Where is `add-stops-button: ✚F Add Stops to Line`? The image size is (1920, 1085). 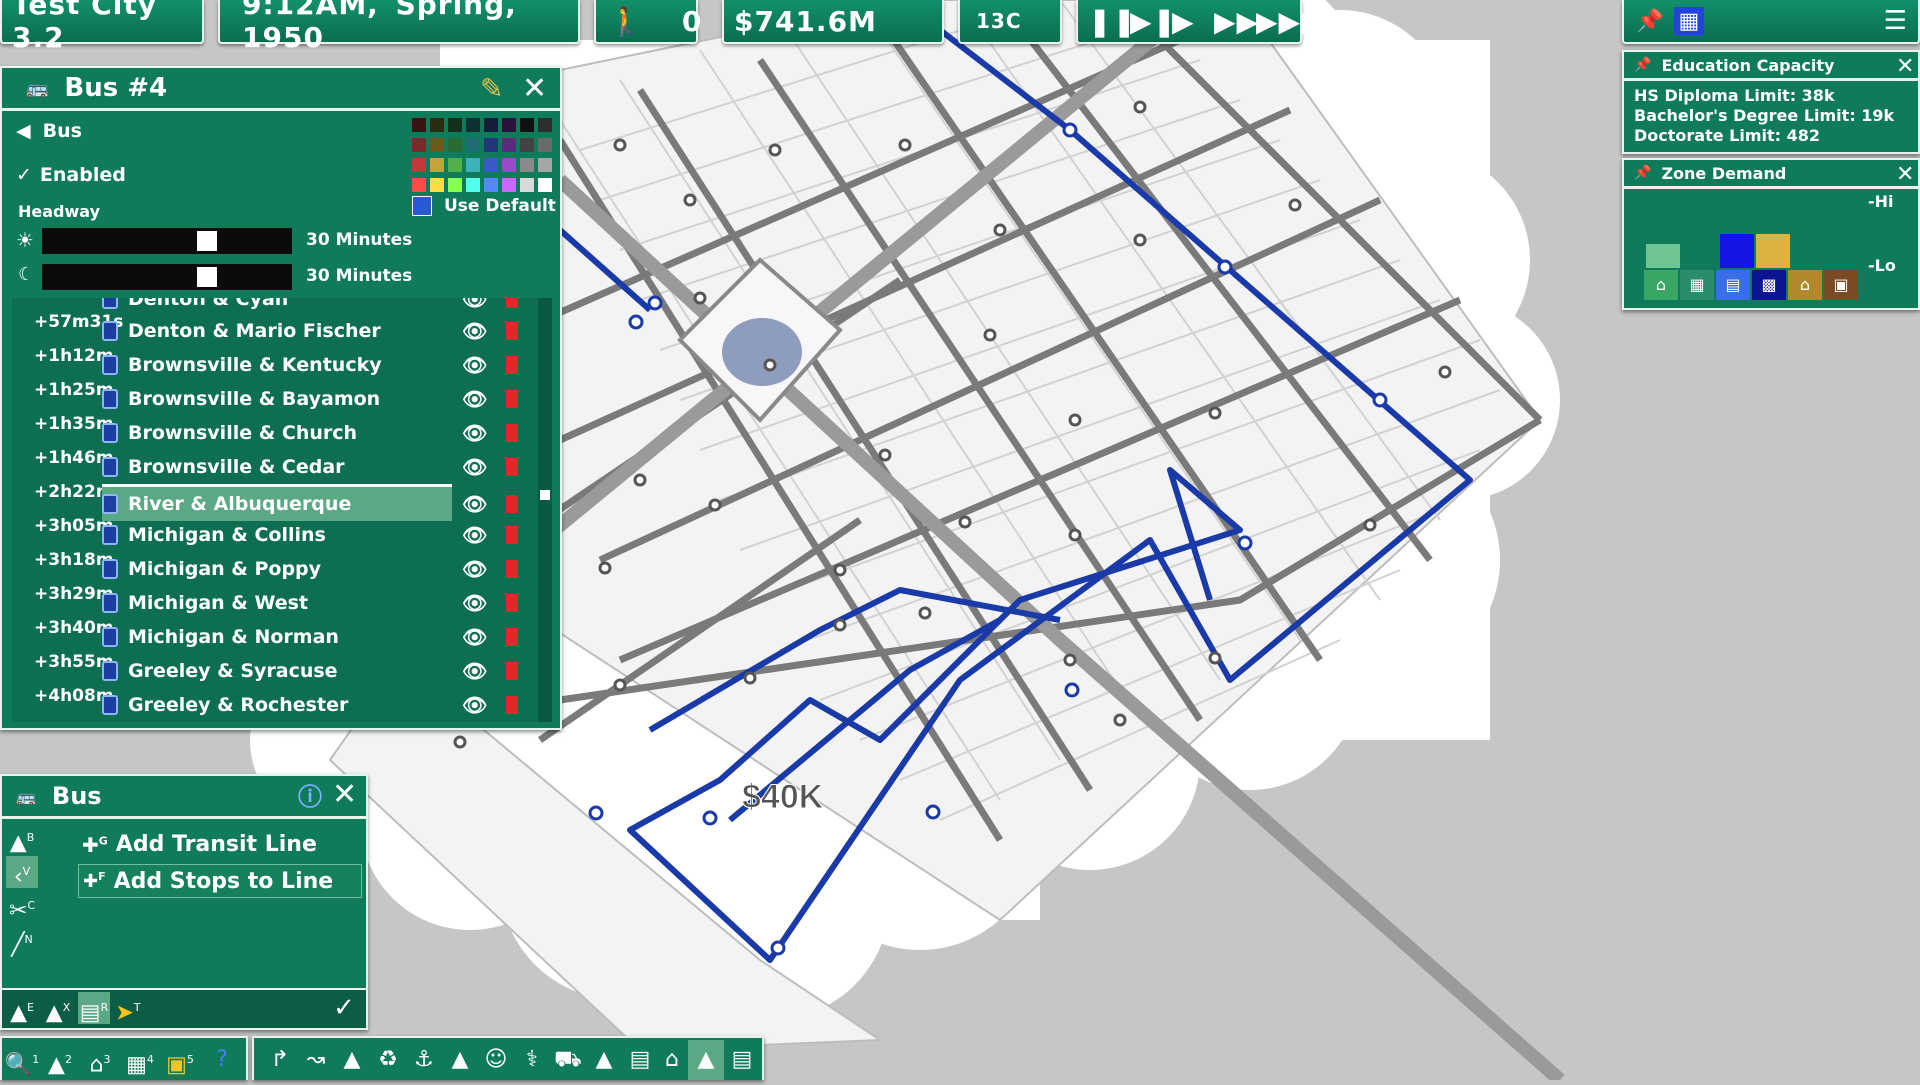
add-stops-button: ✚F Add Stops to Line is located at coordinates (220, 881).